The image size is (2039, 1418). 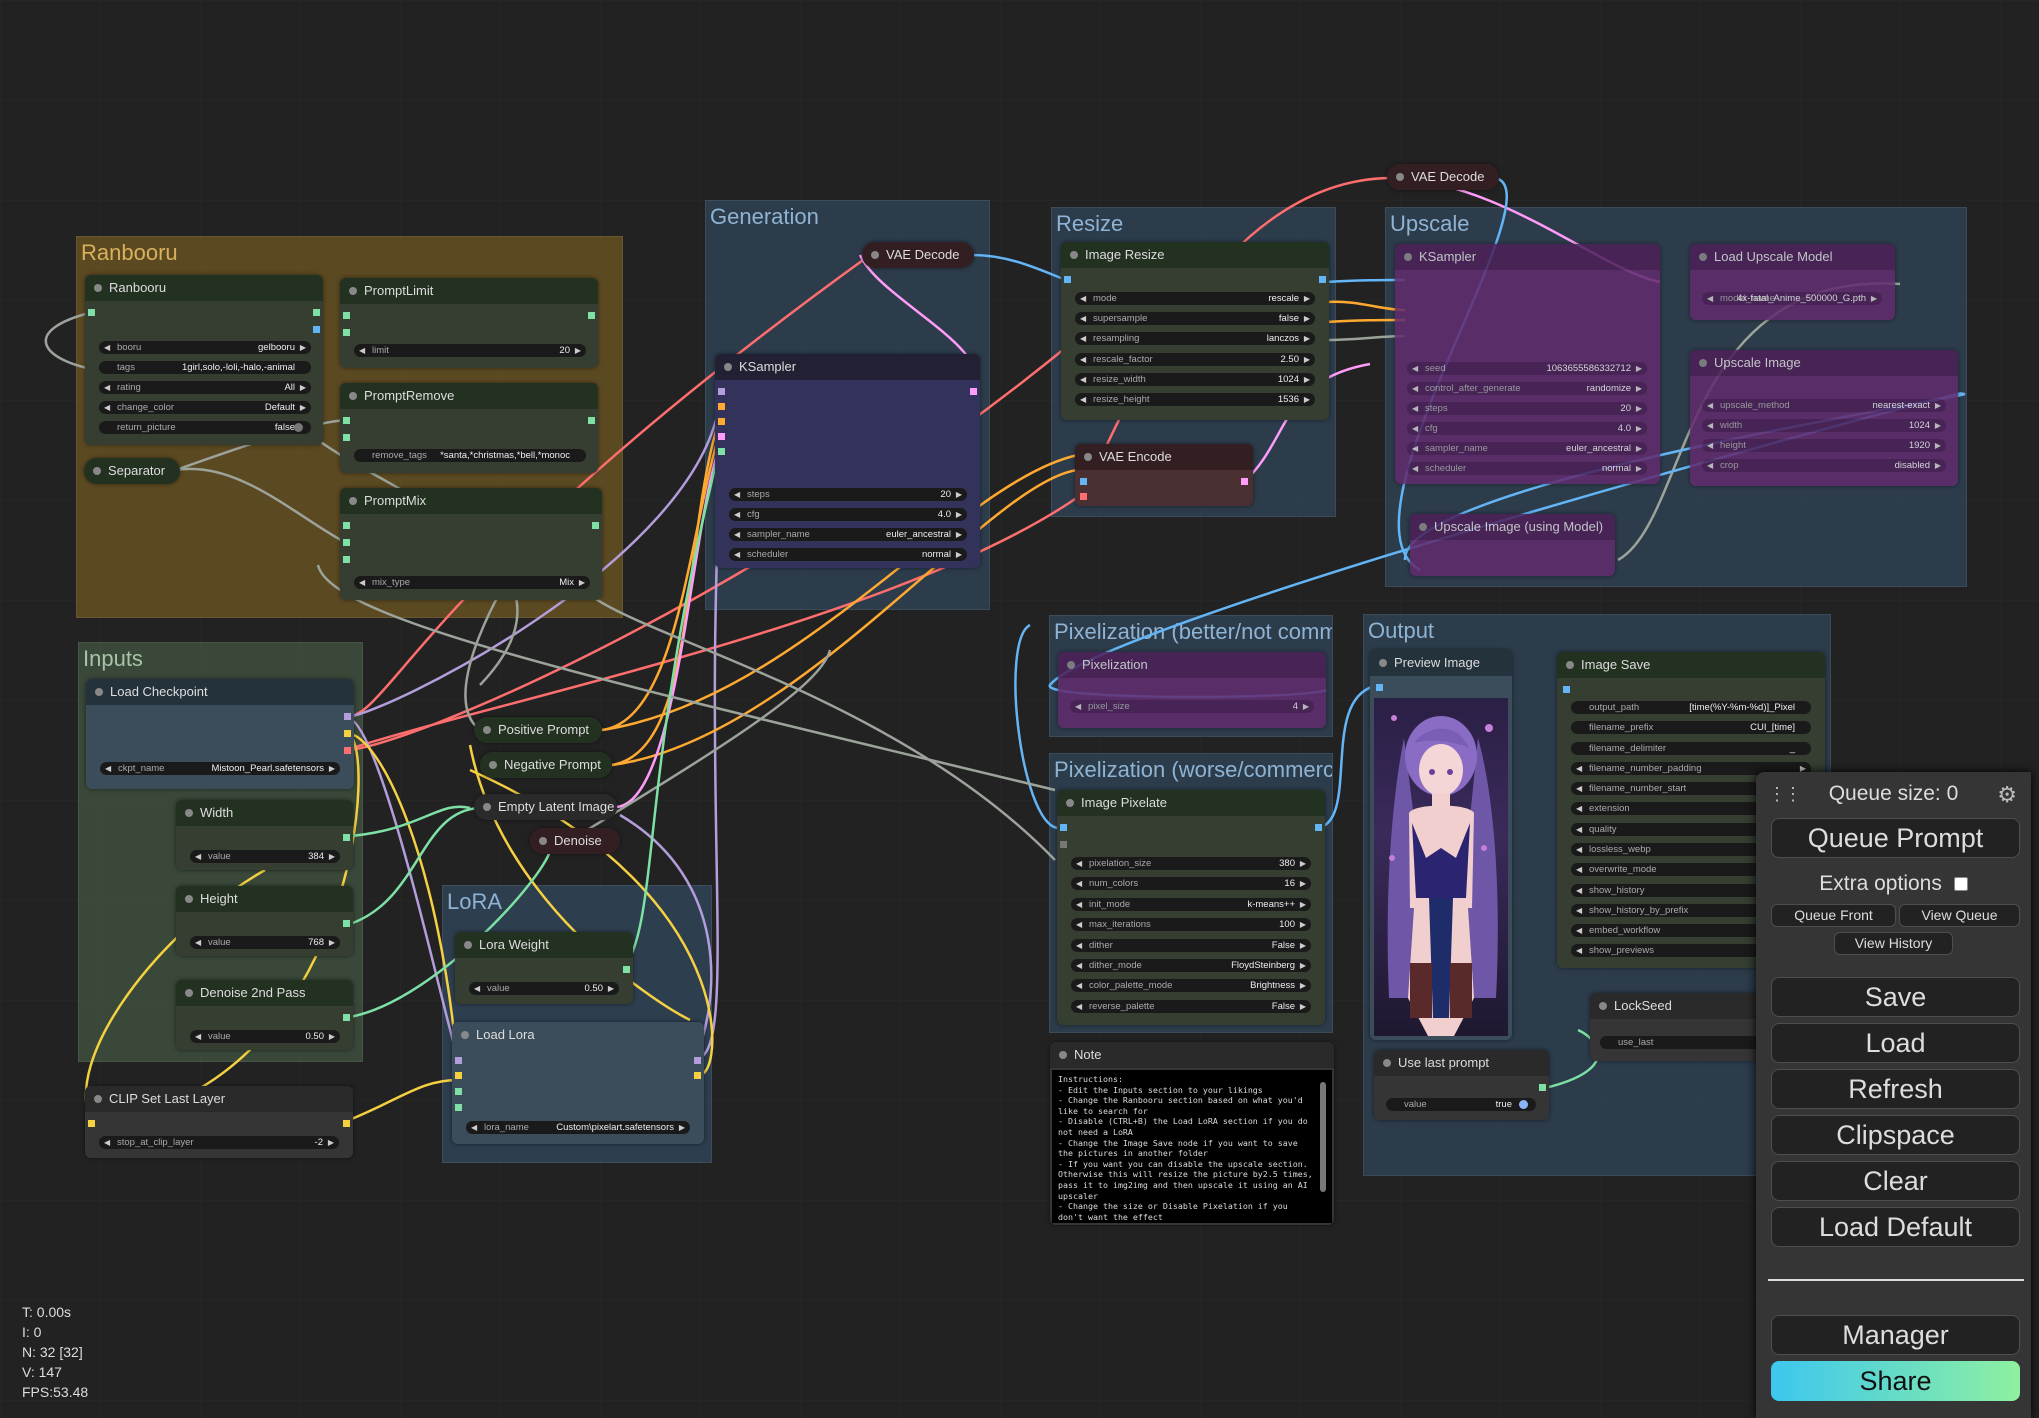 What do you see at coordinates (1192, 706) in the screenshot?
I see `widget-pixel-size: pixel_size4` at bounding box center [1192, 706].